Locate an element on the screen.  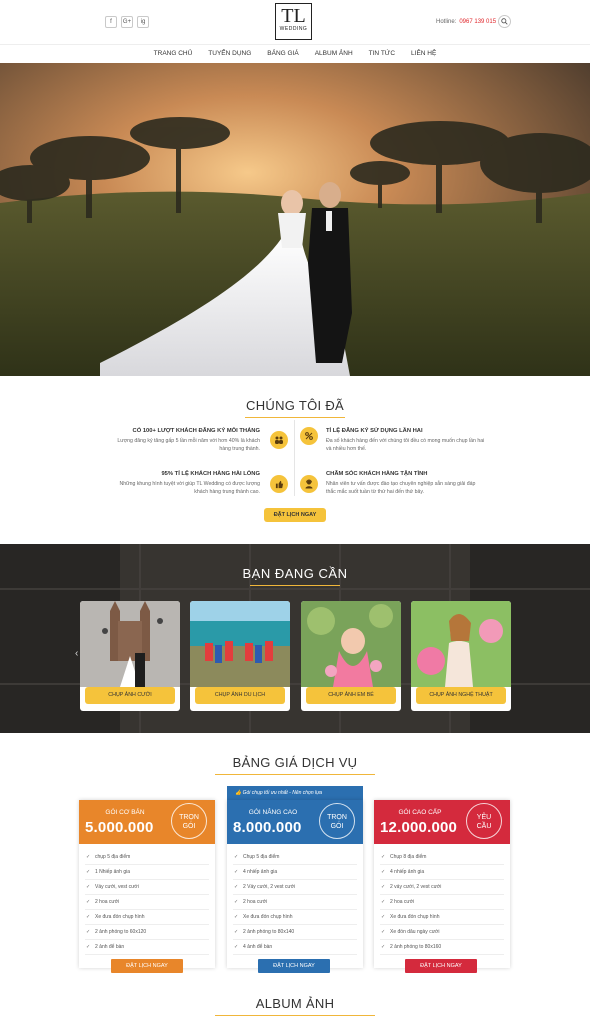
services-title: BẠN ĐANG CẦN is located at coordinates (295, 576).